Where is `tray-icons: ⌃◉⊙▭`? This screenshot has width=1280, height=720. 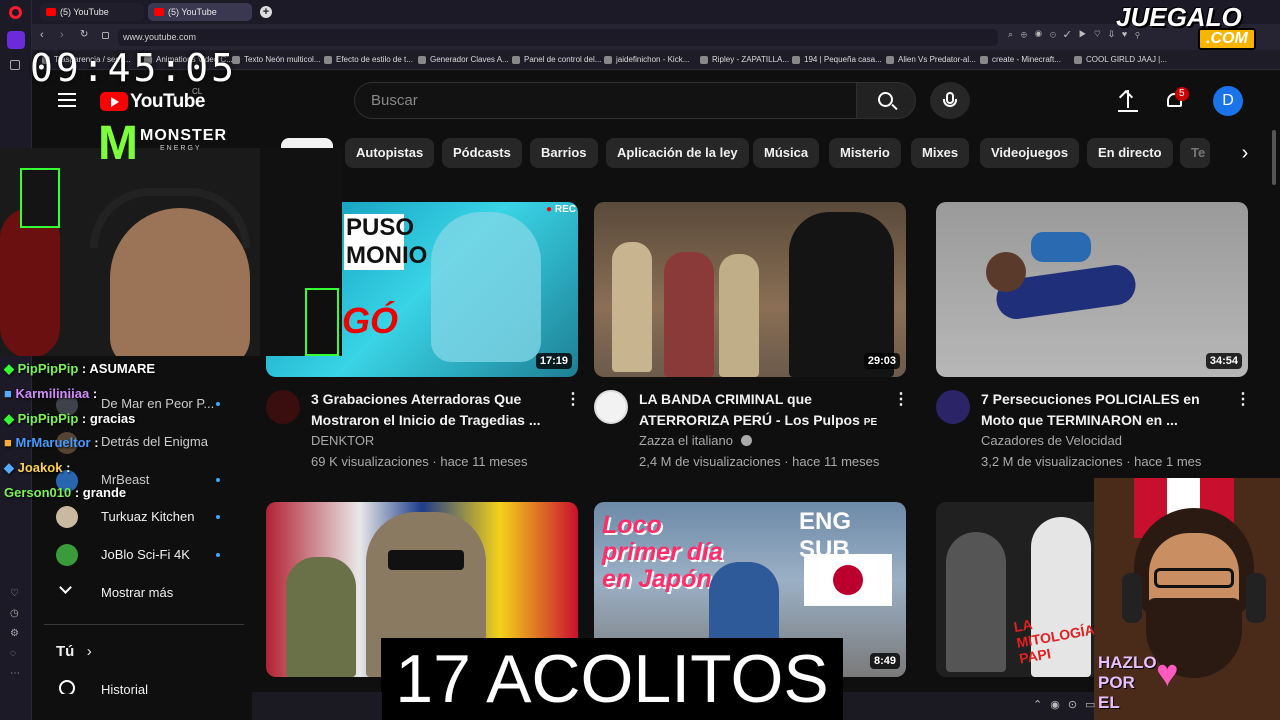
tray-icons: ⌃◉⊙▭ is located at coordinates (1068, 704).